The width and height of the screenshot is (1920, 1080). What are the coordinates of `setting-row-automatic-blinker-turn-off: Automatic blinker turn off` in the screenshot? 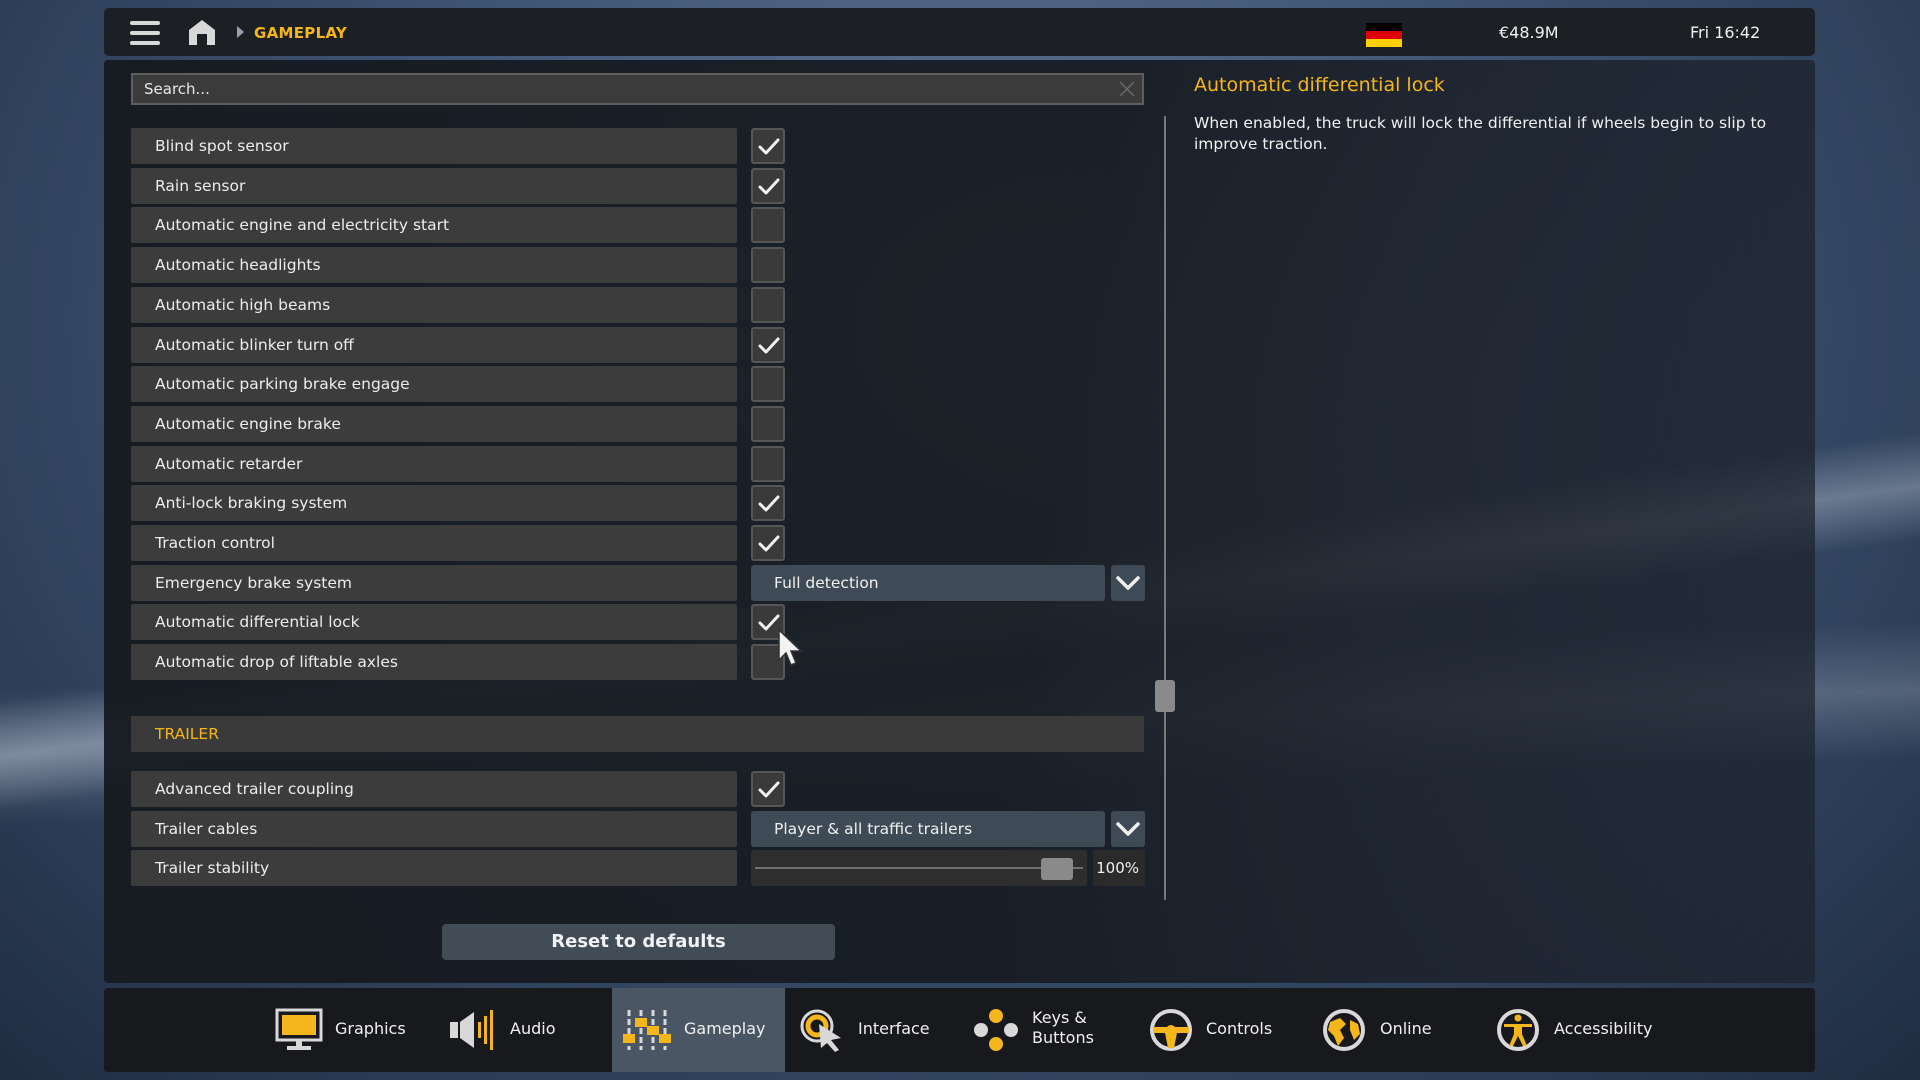 It's located at (434, 345).